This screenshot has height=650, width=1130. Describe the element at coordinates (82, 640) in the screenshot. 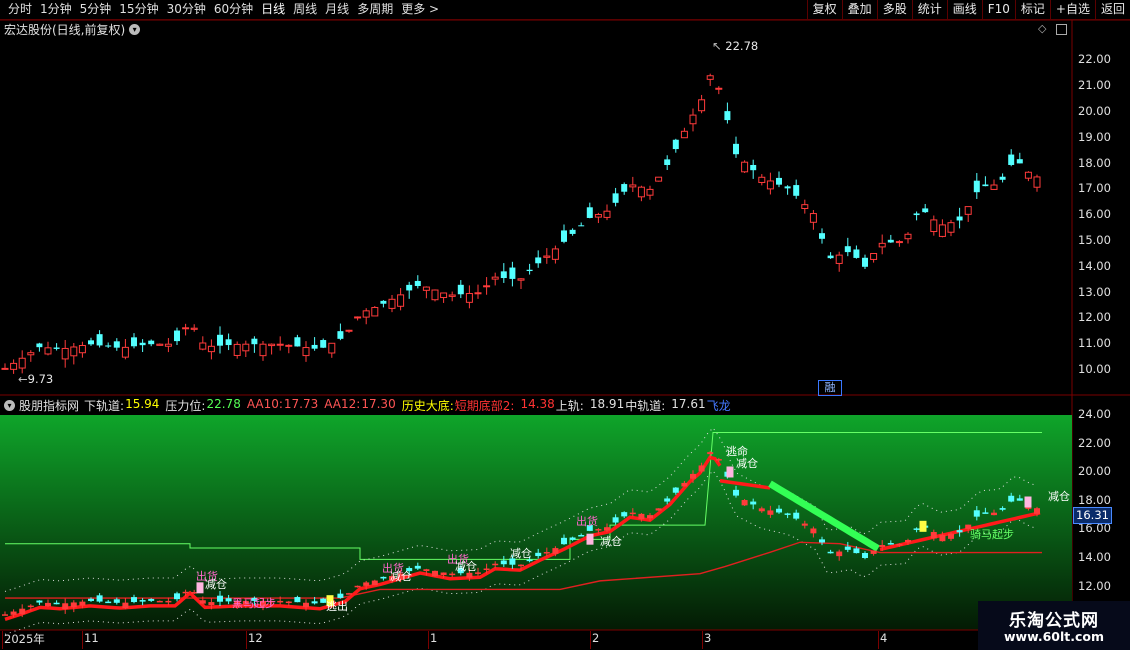

I see `date-divider` at that location.